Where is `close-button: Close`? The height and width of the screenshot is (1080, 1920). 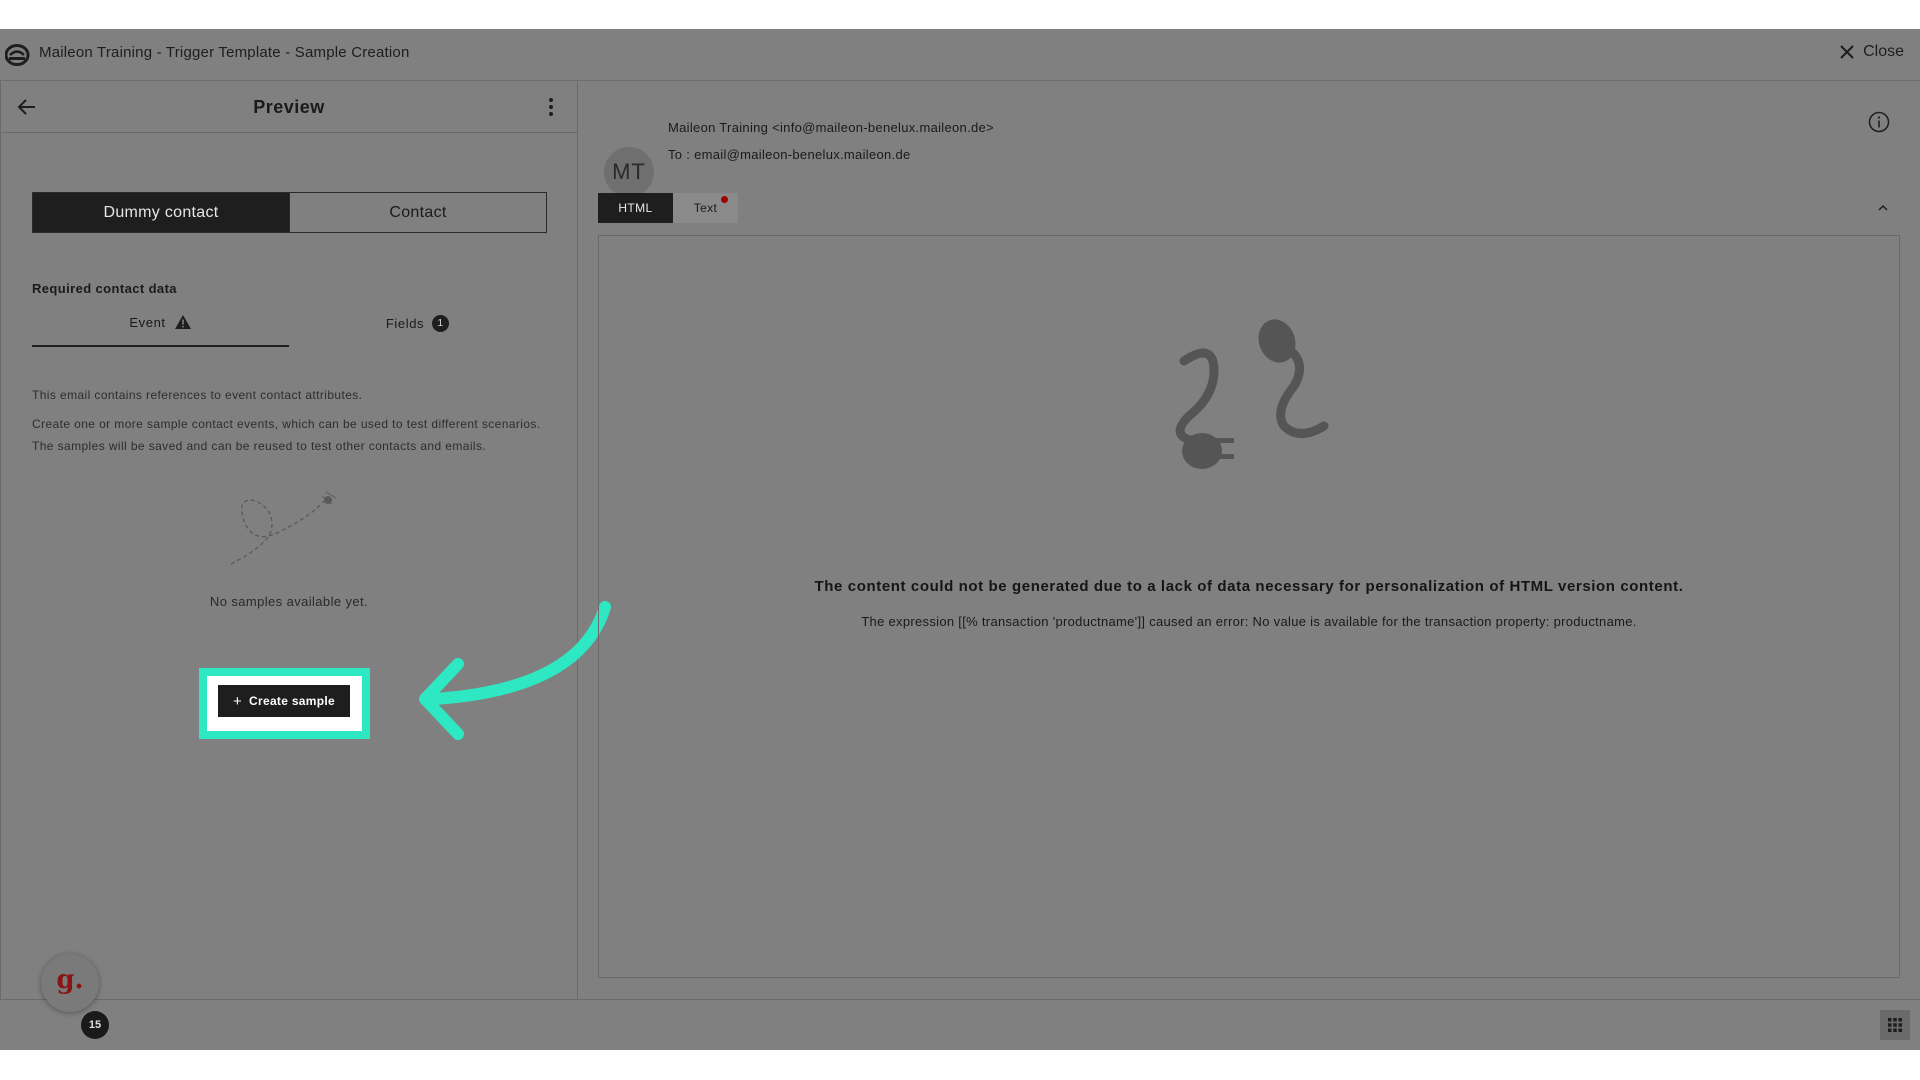 close-button: Close is located at coordinates (1871, 52).